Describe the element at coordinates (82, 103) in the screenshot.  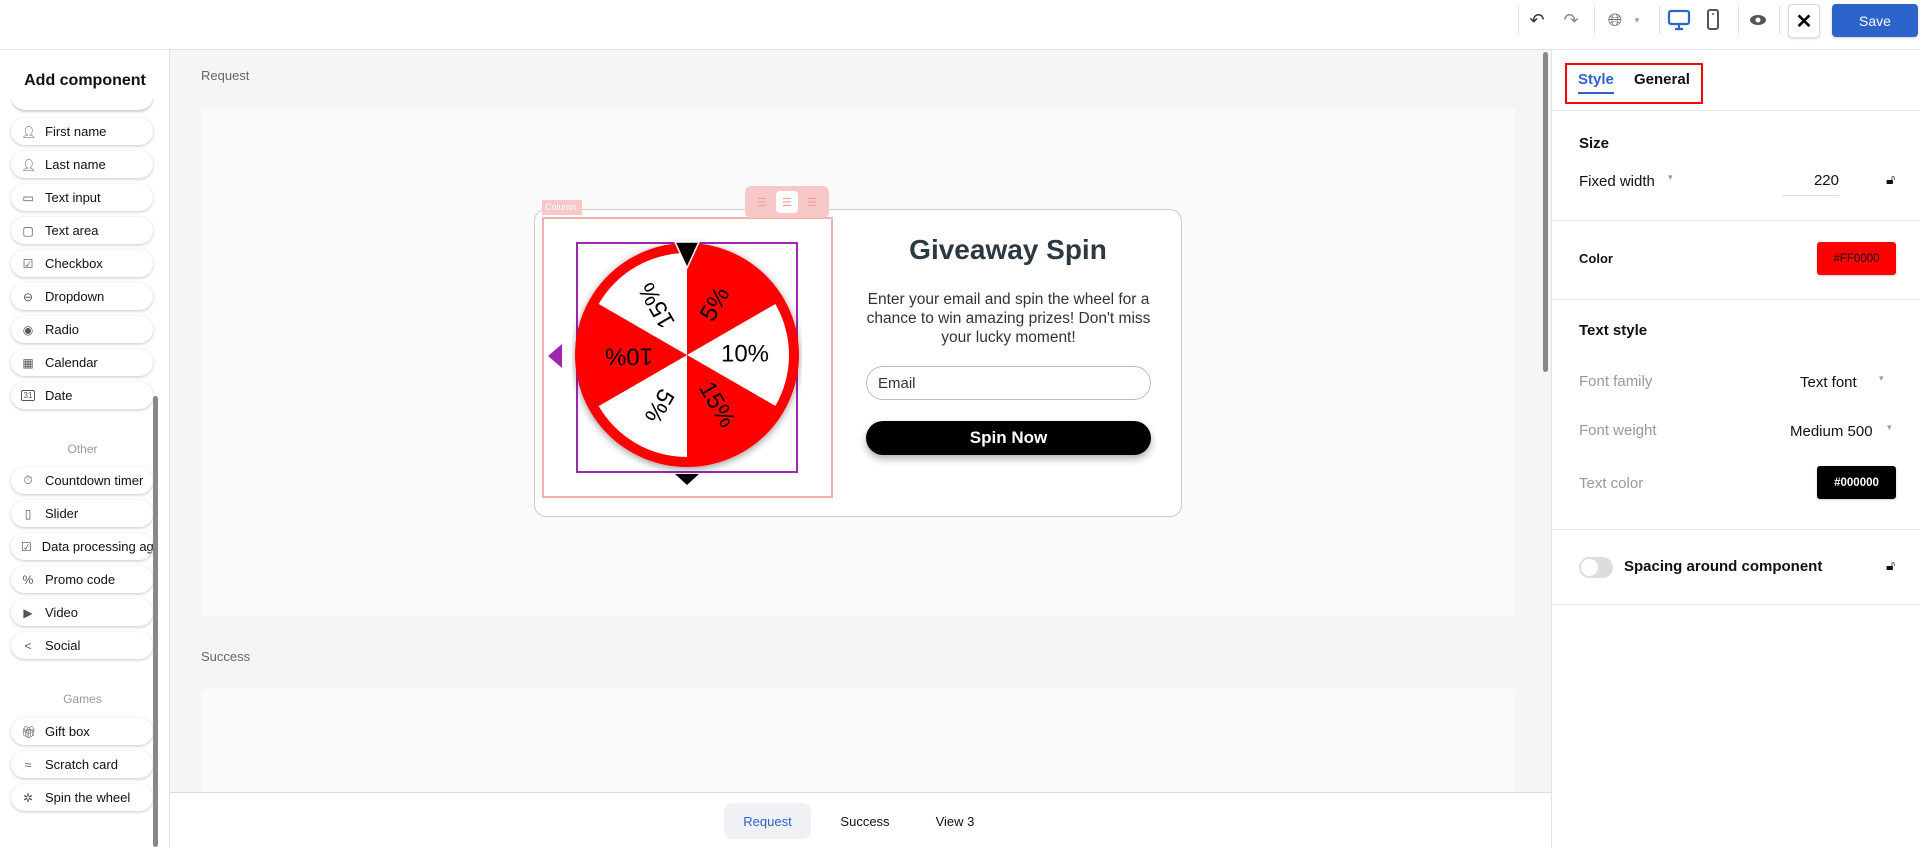
I see `sidebar-item-partial` at that location.